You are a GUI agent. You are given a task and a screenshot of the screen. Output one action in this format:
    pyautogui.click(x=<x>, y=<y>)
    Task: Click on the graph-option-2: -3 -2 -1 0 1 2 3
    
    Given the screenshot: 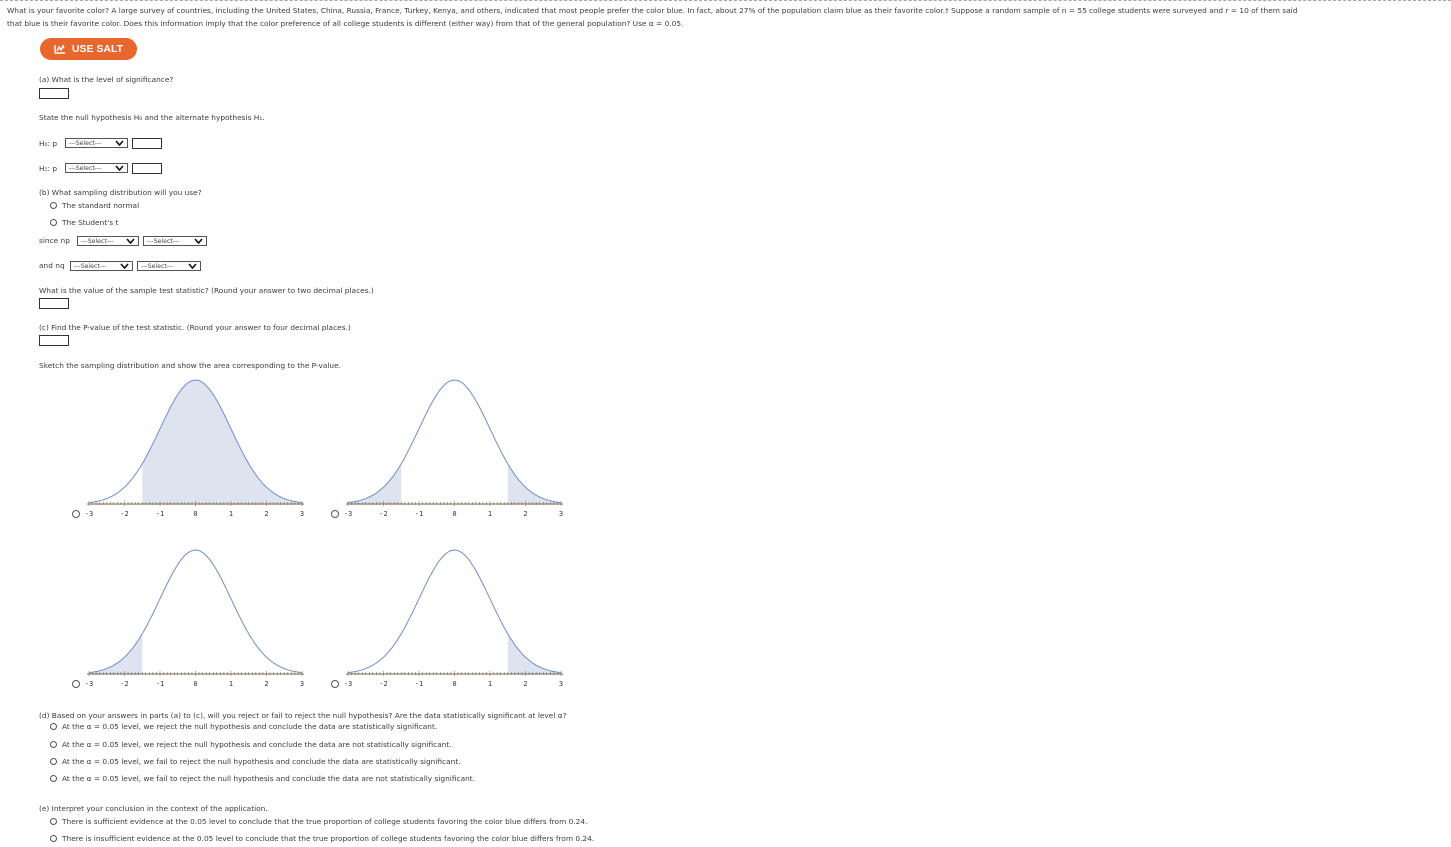 What is the action you would take?
    pyautogui.click(x=449, y=453)
    